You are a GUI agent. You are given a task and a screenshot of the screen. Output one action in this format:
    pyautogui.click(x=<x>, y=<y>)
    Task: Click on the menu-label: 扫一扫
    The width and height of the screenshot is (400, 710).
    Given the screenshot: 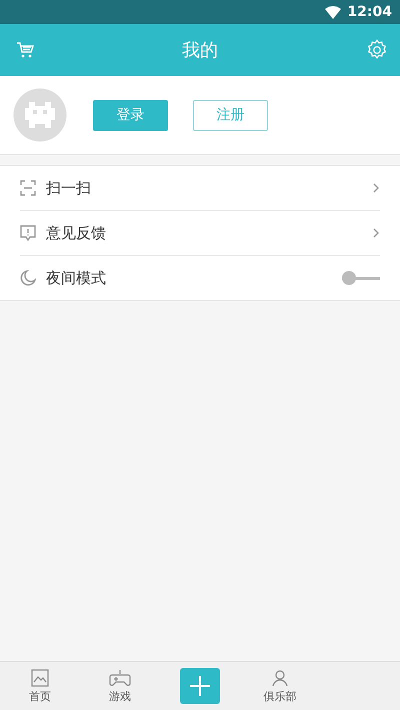 What is the action you would take?
    pyautogui.click(x=209, y=188)
    